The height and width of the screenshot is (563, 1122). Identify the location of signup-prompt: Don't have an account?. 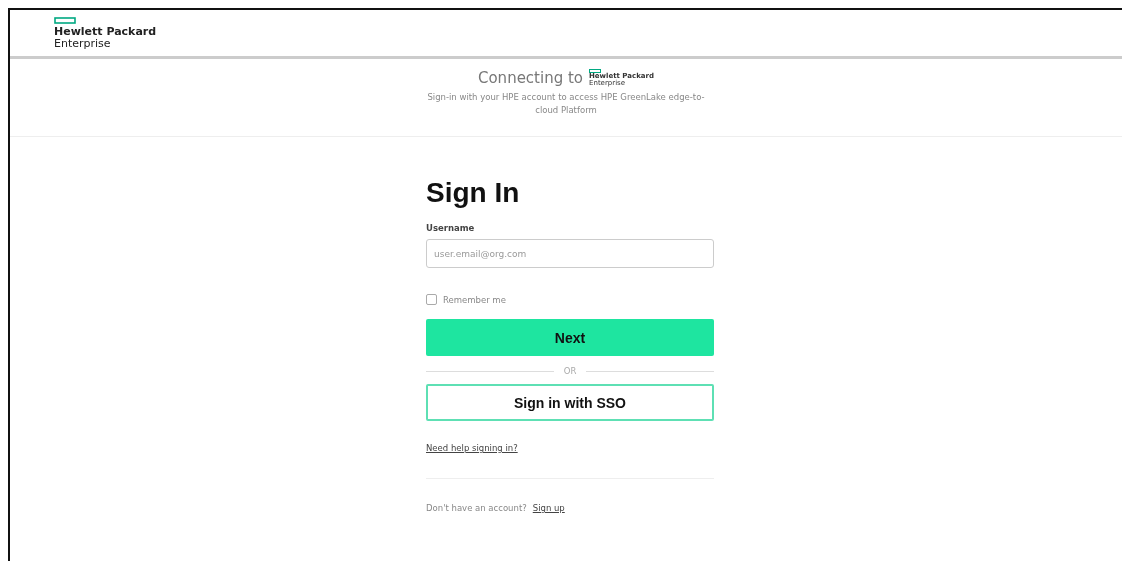
(476, 508).